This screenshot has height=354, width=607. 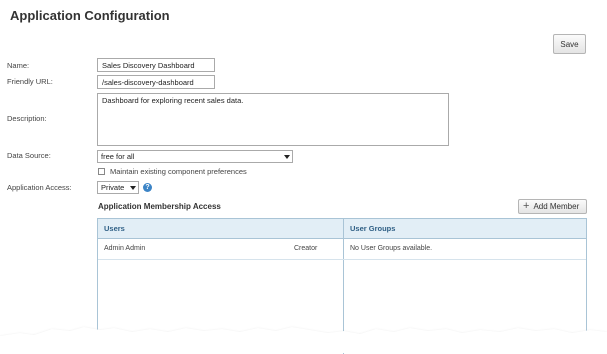 What do you see at coordinates (101, 171) in the screenshot?
I see `maintain-preferences-checkbox` at bounding box center [101, 171].